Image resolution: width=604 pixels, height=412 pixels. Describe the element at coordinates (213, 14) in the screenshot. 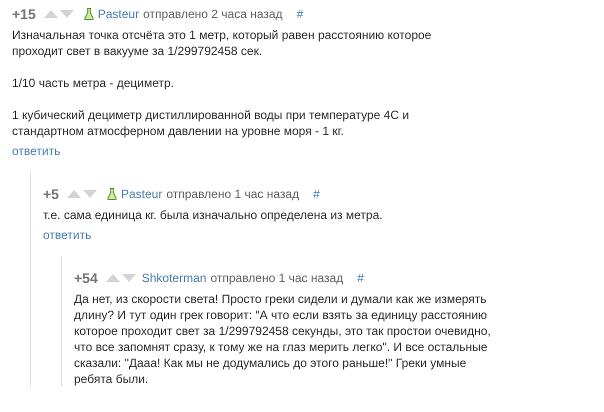

I see `post-time: отправлено 2 часа назад` at that location.